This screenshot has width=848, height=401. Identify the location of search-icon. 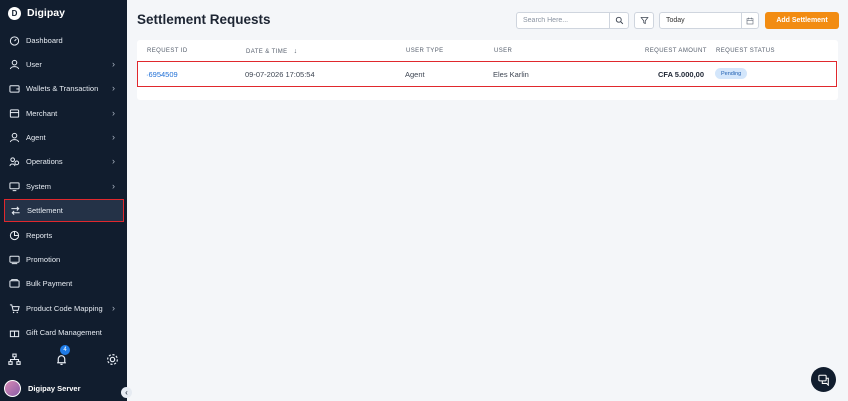
(619, 20).